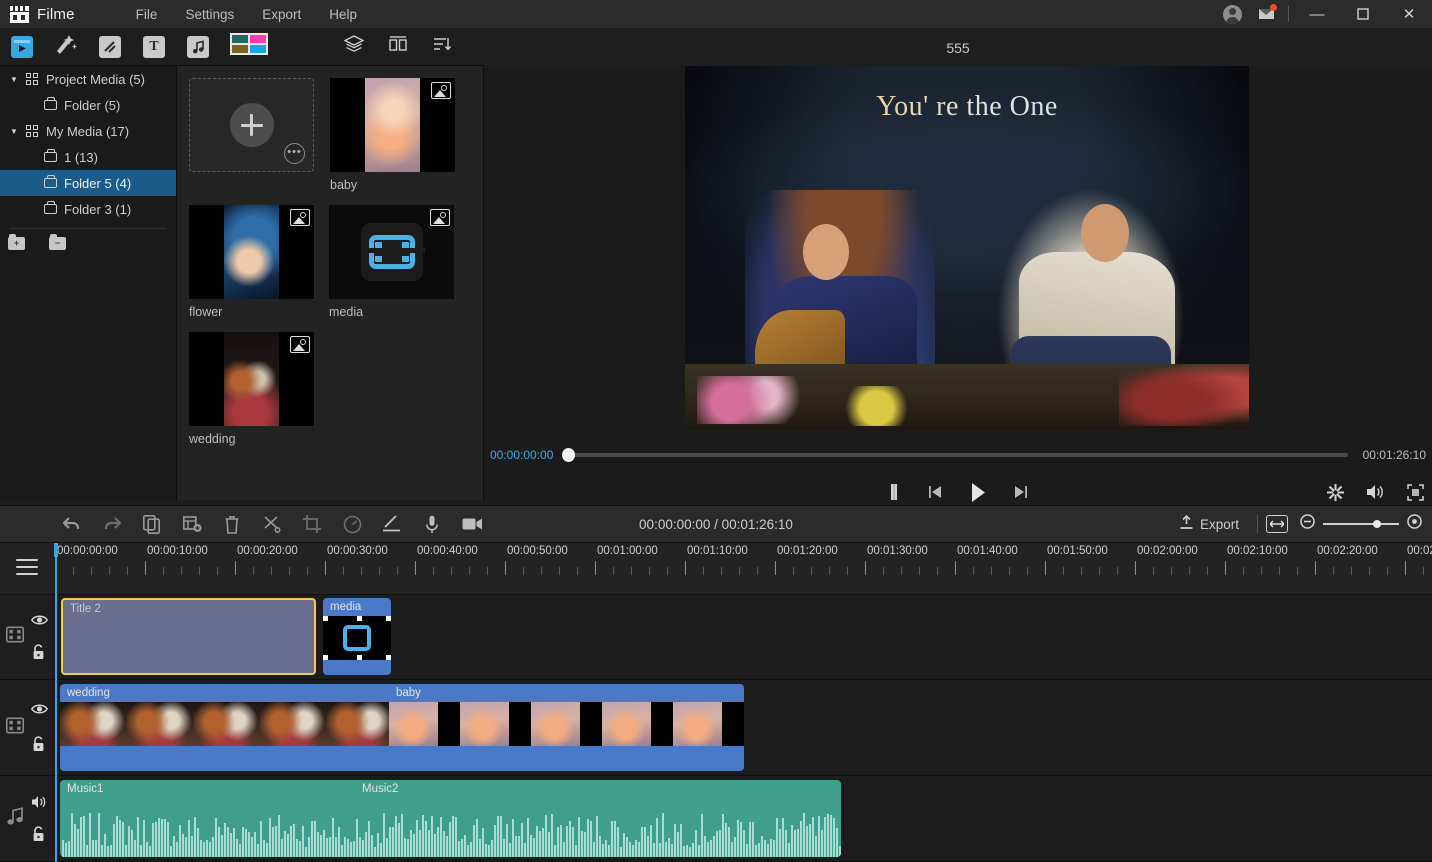 The height and width of the screenshot is (862, 1432). What do you see at coordinates (743, 637) in the screenshot?
I see `track-clip-area: Title 2 media` at bounding box center [743, 637].